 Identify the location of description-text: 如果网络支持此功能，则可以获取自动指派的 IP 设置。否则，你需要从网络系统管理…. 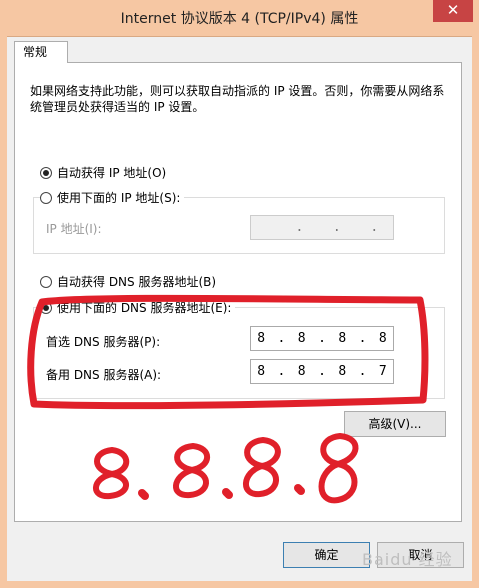
(237, 99).